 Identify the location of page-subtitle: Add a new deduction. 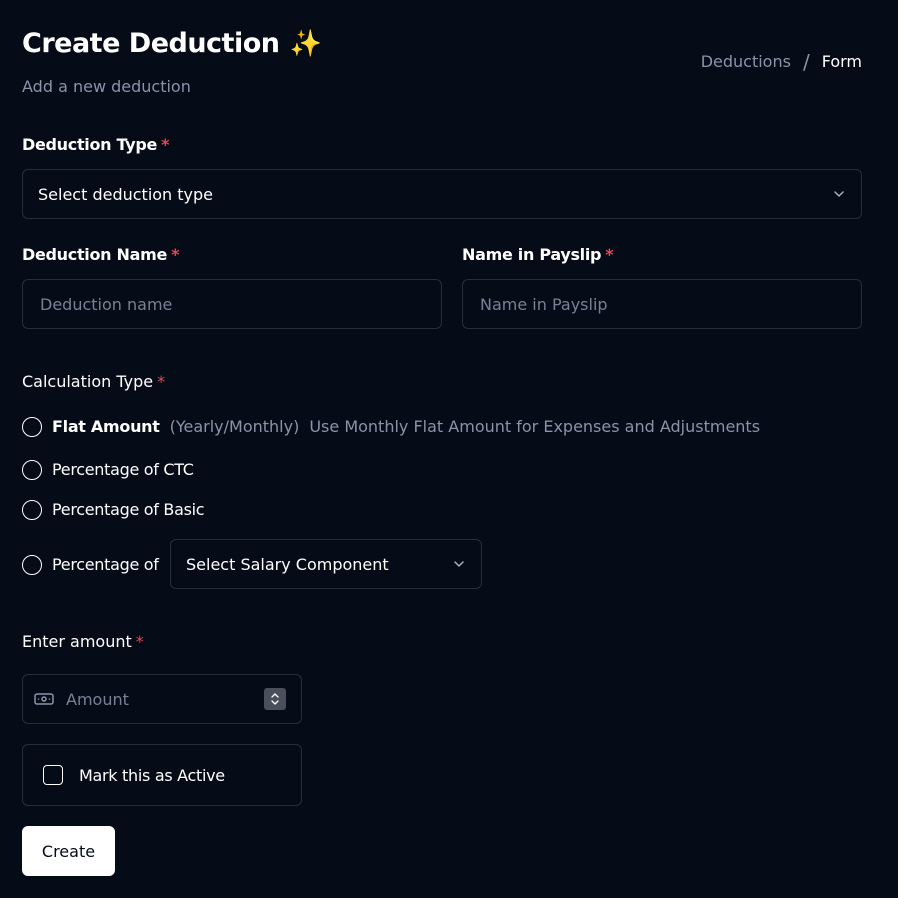
(106, 86).